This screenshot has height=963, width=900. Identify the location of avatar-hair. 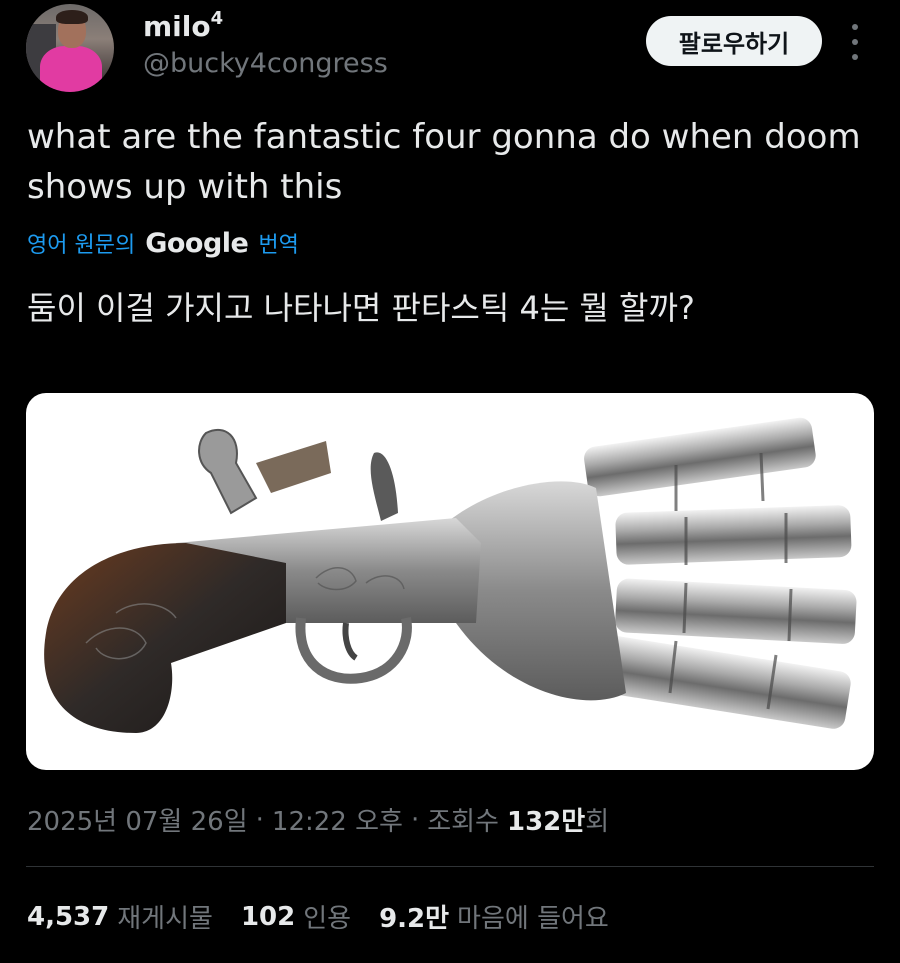
(72, 17).